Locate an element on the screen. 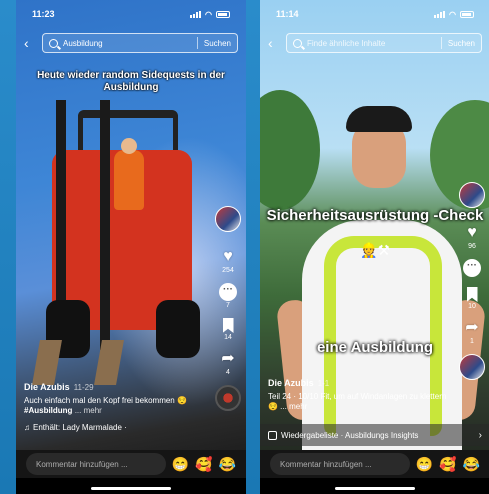 The height and width of the screenshot is (494, 489). like-button: ♥ 96 is located at coordinates (472, 237).